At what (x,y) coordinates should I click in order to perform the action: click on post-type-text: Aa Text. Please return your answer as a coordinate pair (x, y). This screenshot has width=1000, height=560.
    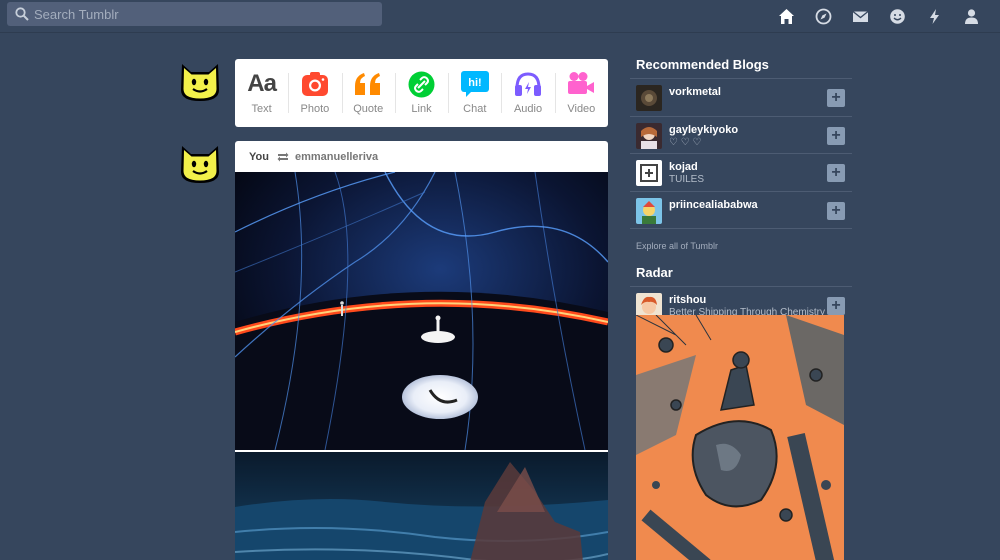
    Looking at the image, I should click on (261, 93).